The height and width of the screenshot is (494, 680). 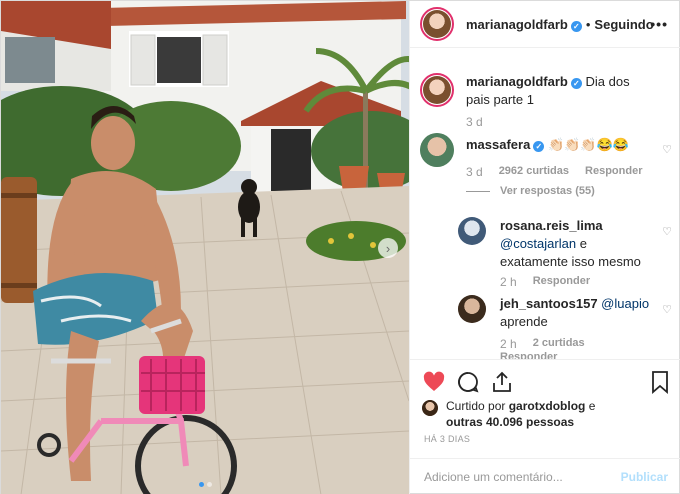 I want to click on reply-likes: 2 curtidas, so click(x=559, y=344).